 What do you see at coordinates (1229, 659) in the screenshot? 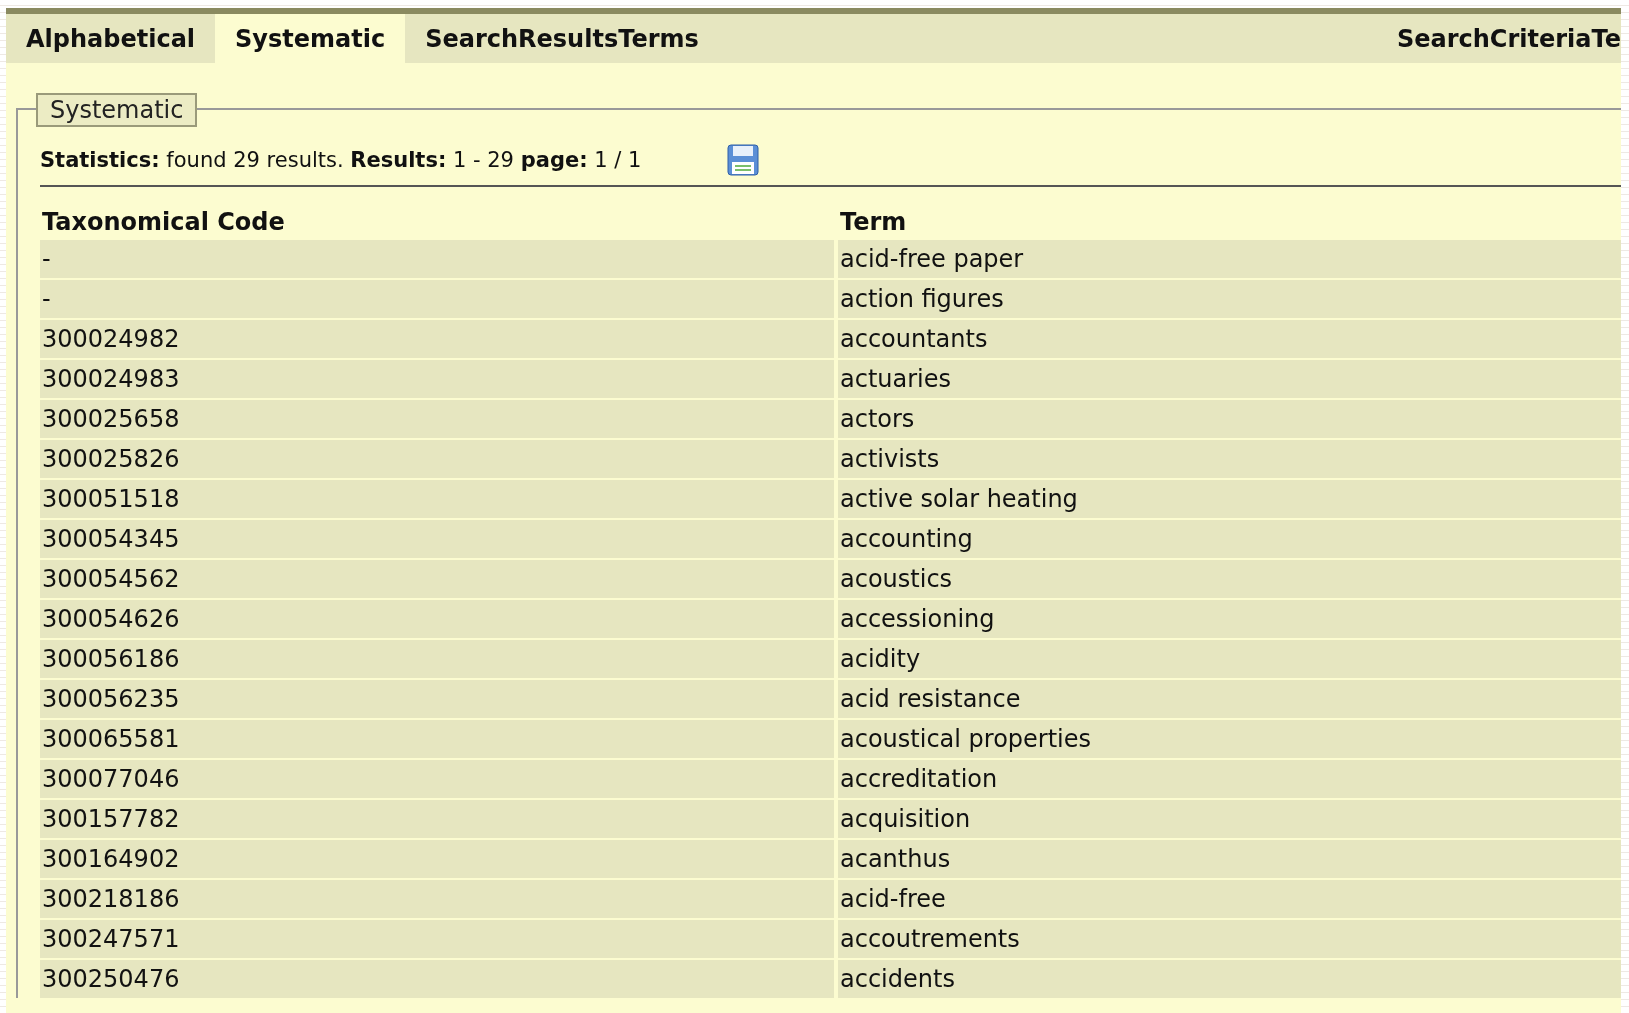
I see `table-cell: acidity` at bounding box center [1229, 659].